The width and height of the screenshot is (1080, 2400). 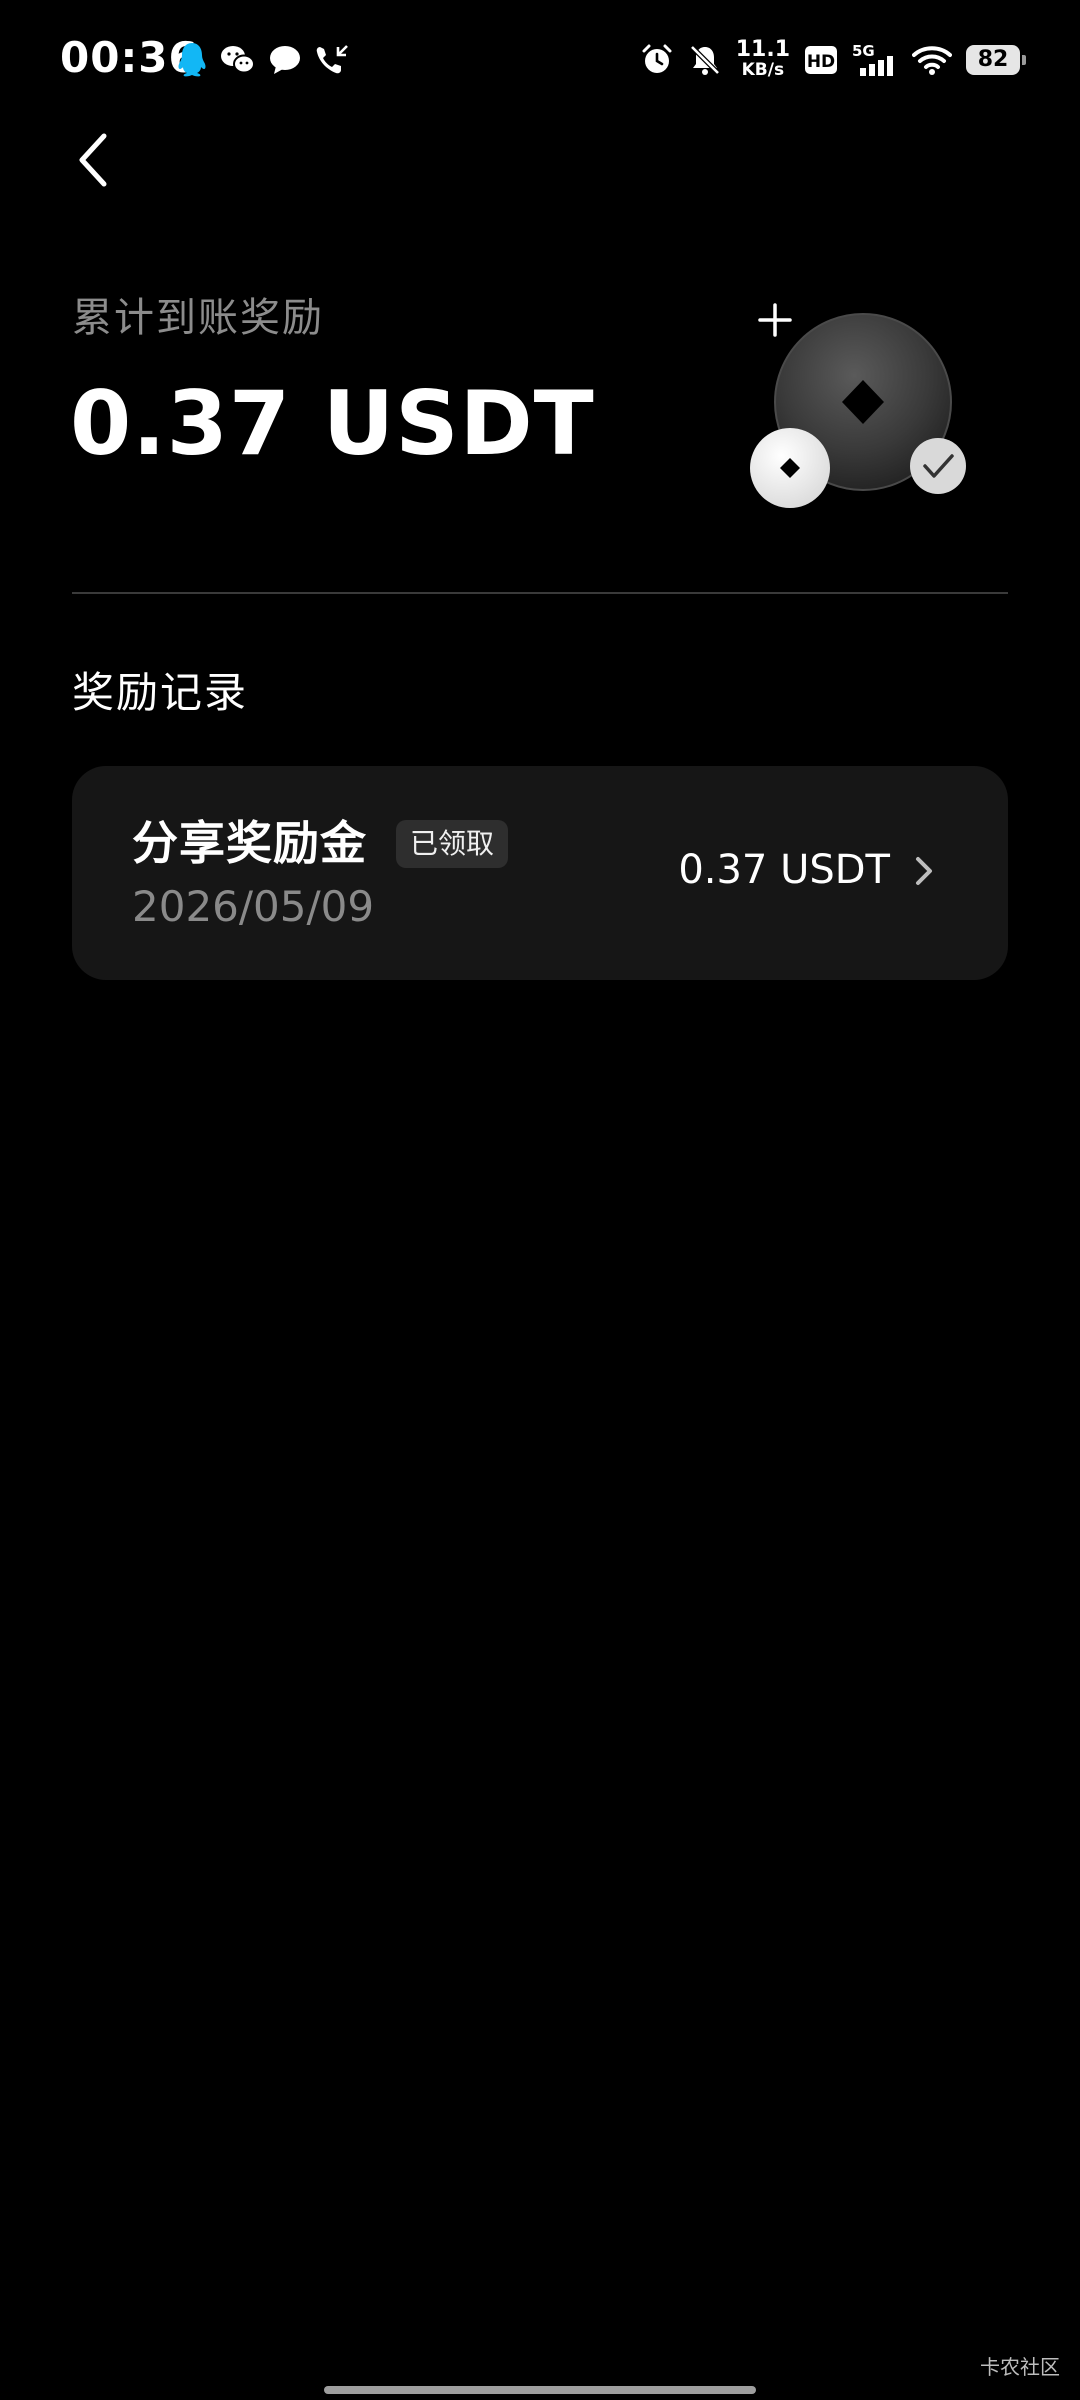 I want to click on divider, so click(x=540, y=593).